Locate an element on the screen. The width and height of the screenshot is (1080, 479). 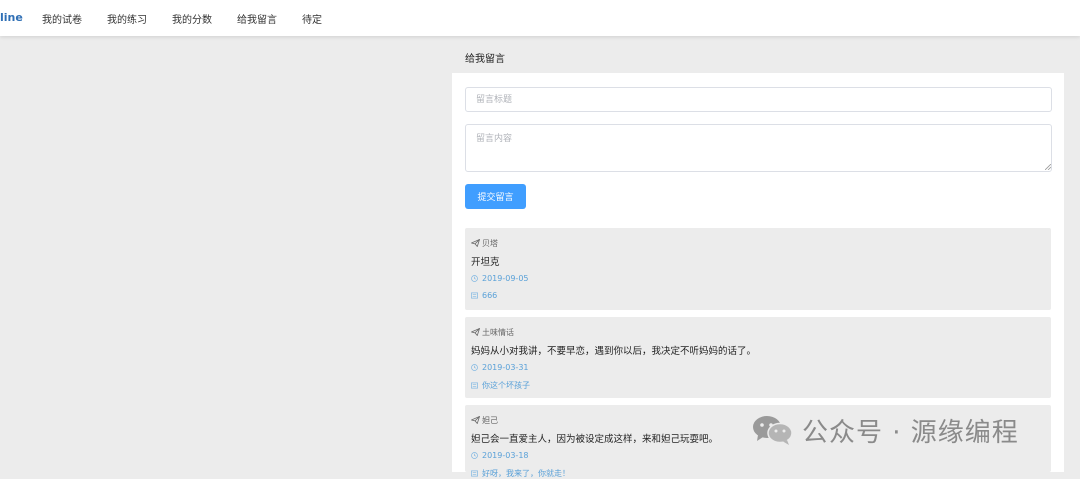
message-content-textarea is located at coordinates (758, 148).